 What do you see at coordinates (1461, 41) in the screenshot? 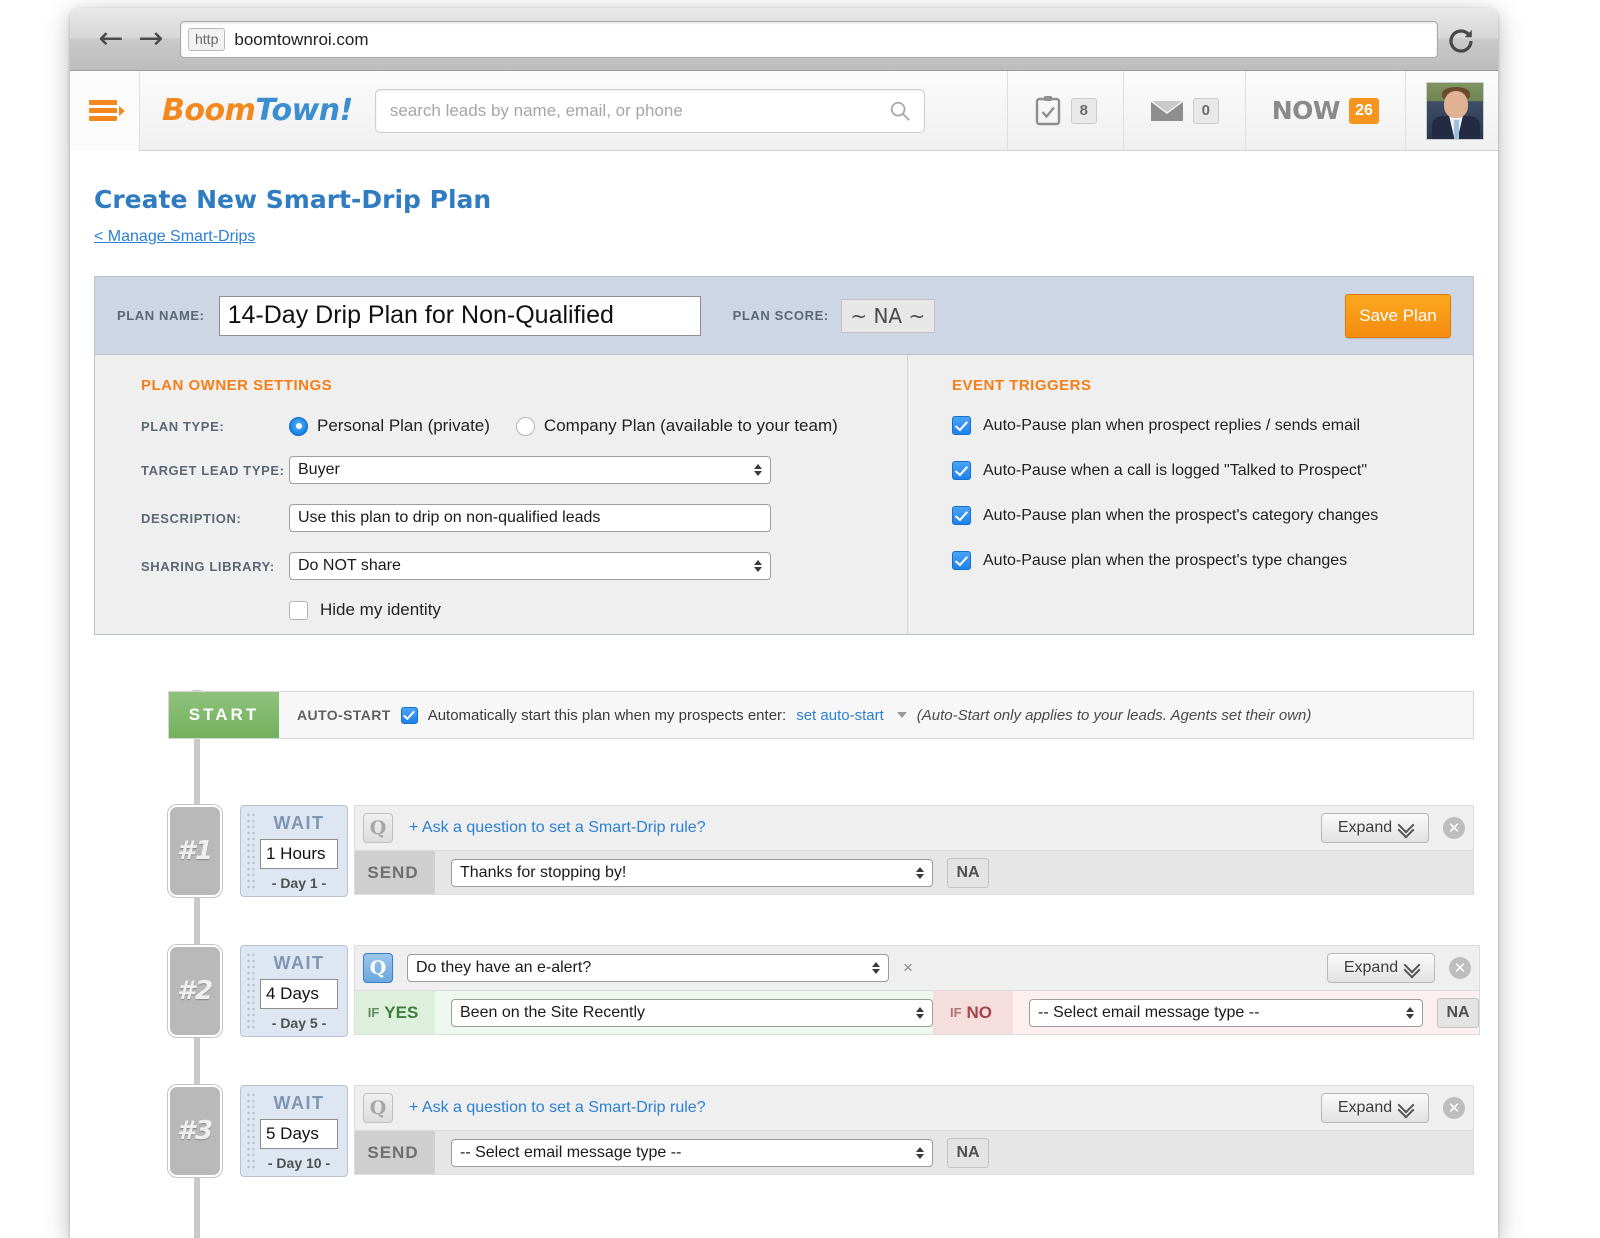
I see `reload-icon` at bounding box center [1461, 41].